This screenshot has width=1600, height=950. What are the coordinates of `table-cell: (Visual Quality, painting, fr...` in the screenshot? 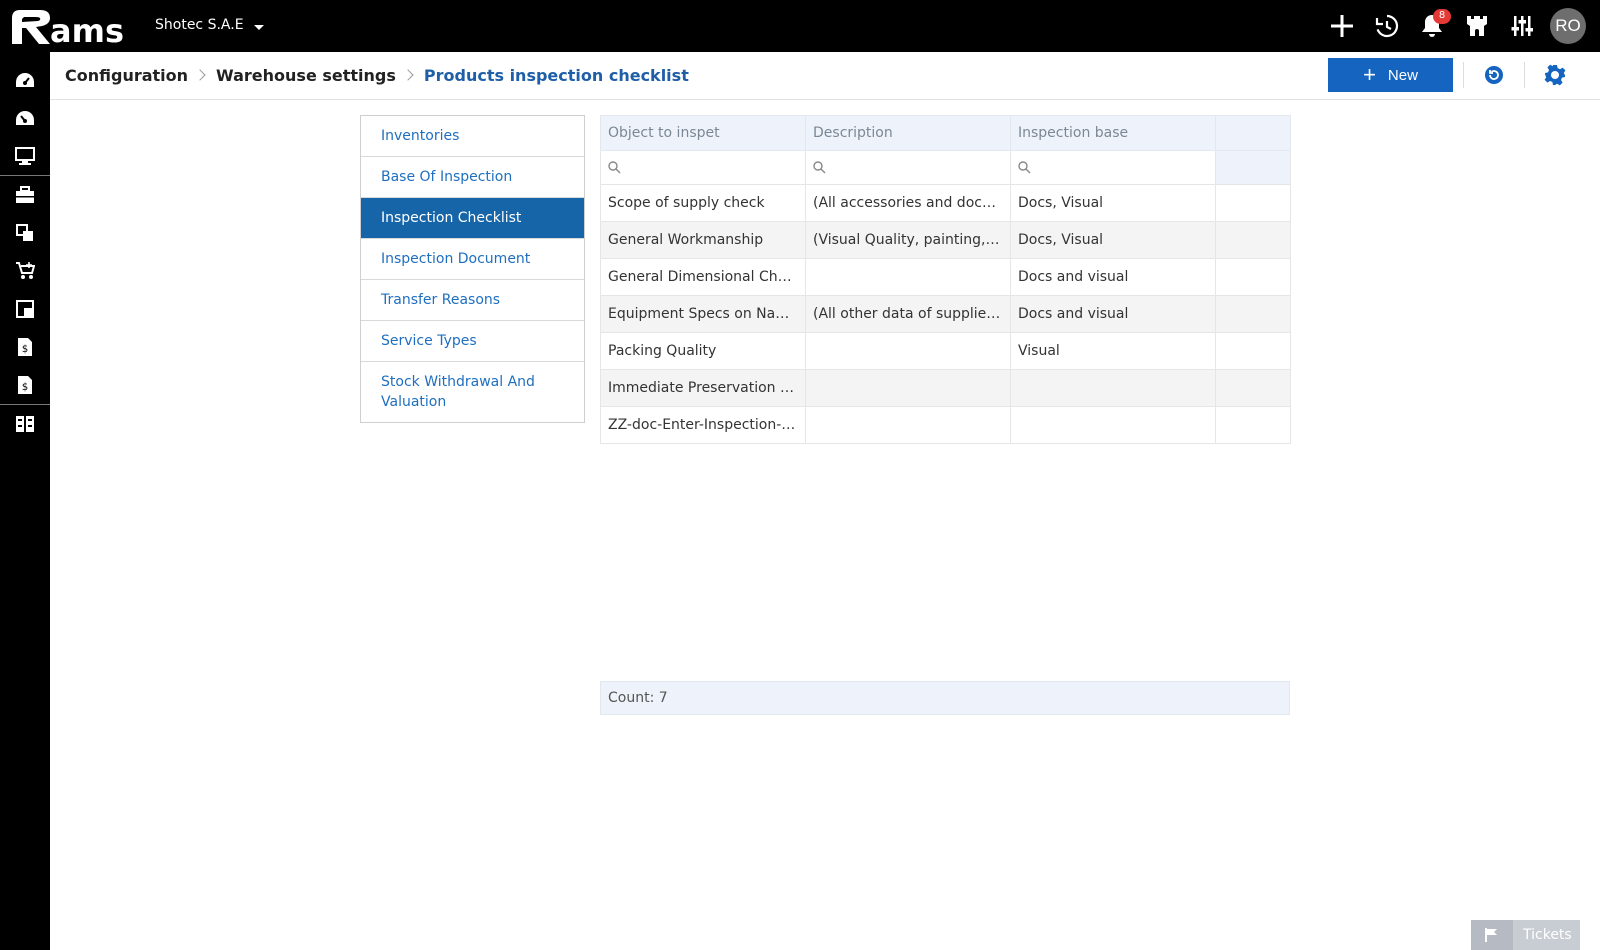 It's located at (908, 240).